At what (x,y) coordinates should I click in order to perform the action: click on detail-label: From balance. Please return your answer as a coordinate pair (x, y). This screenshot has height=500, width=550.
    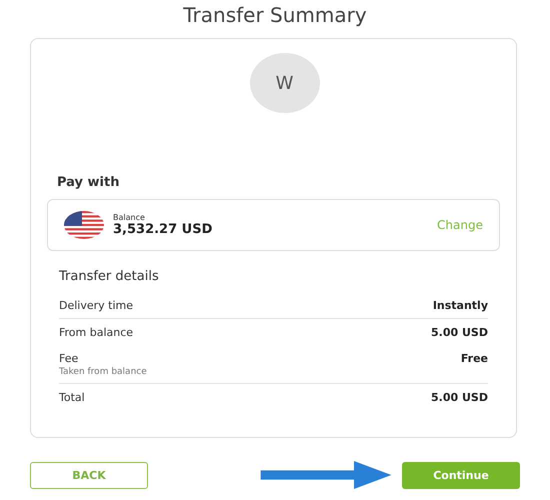
    Looking at the image, I should click on (96, 332).